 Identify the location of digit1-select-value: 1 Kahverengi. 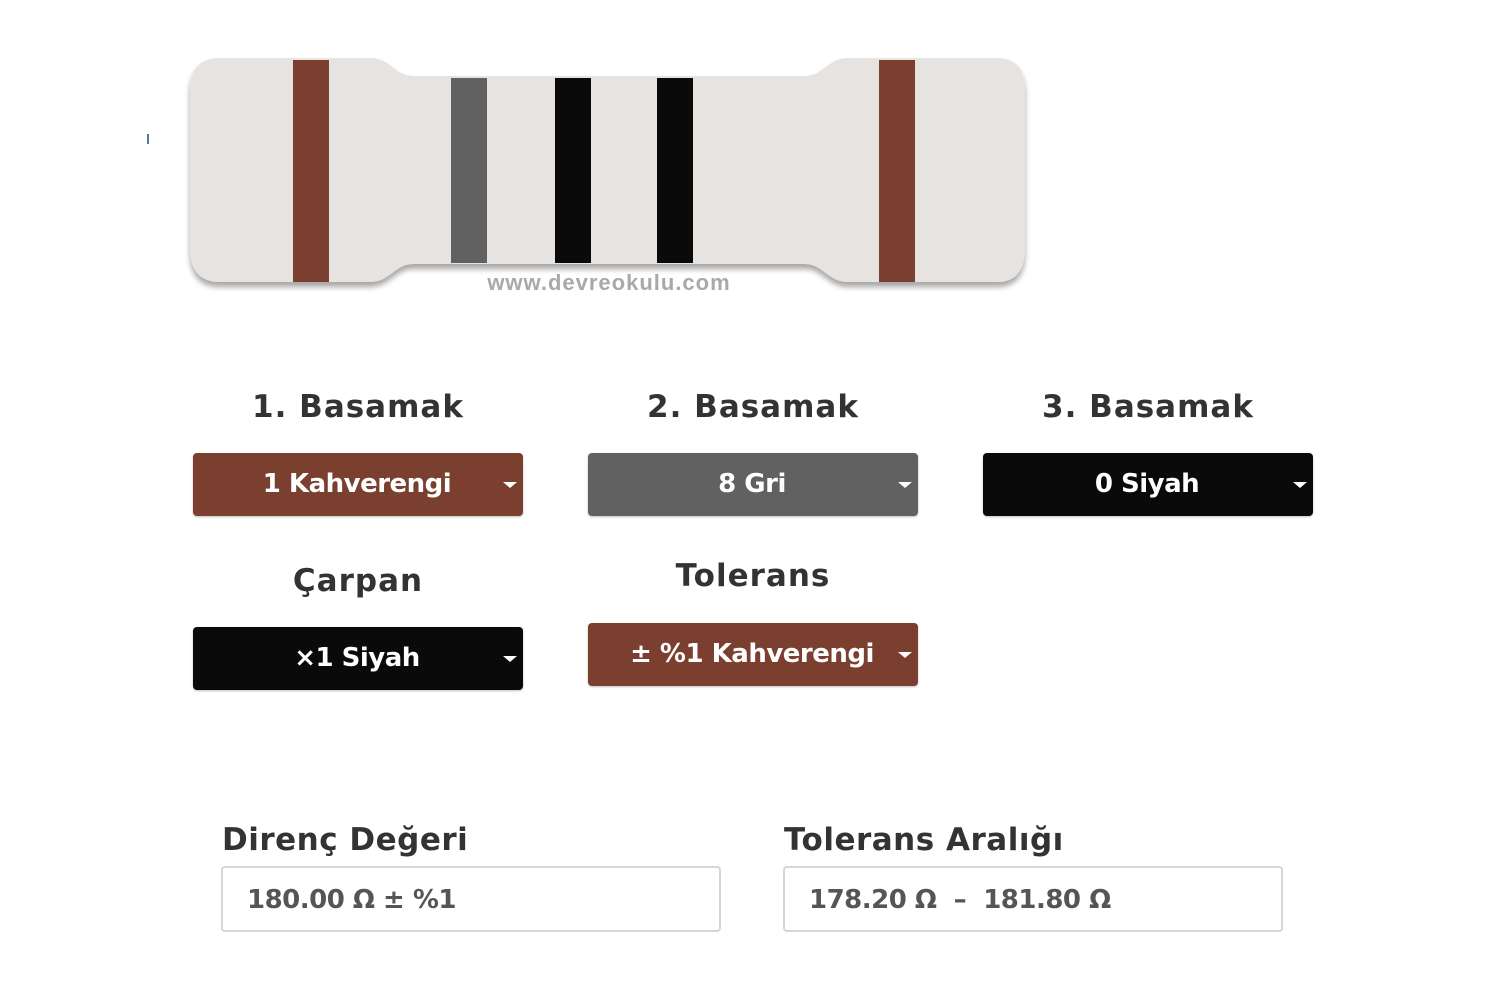
(357, 484).